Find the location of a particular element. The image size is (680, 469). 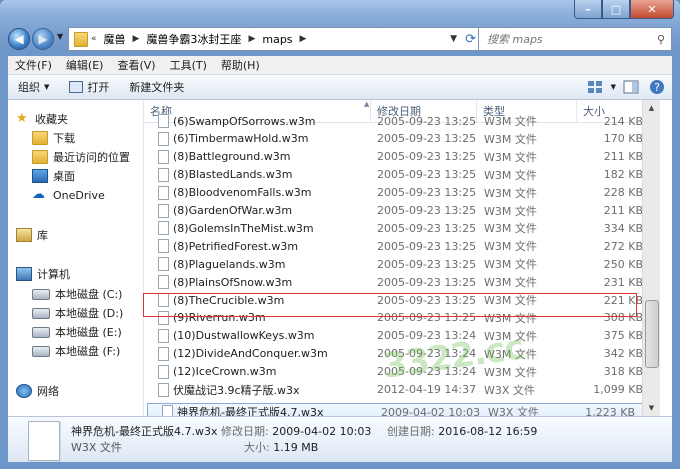

file-size: 211 KB is located at coordinates (623, 210).